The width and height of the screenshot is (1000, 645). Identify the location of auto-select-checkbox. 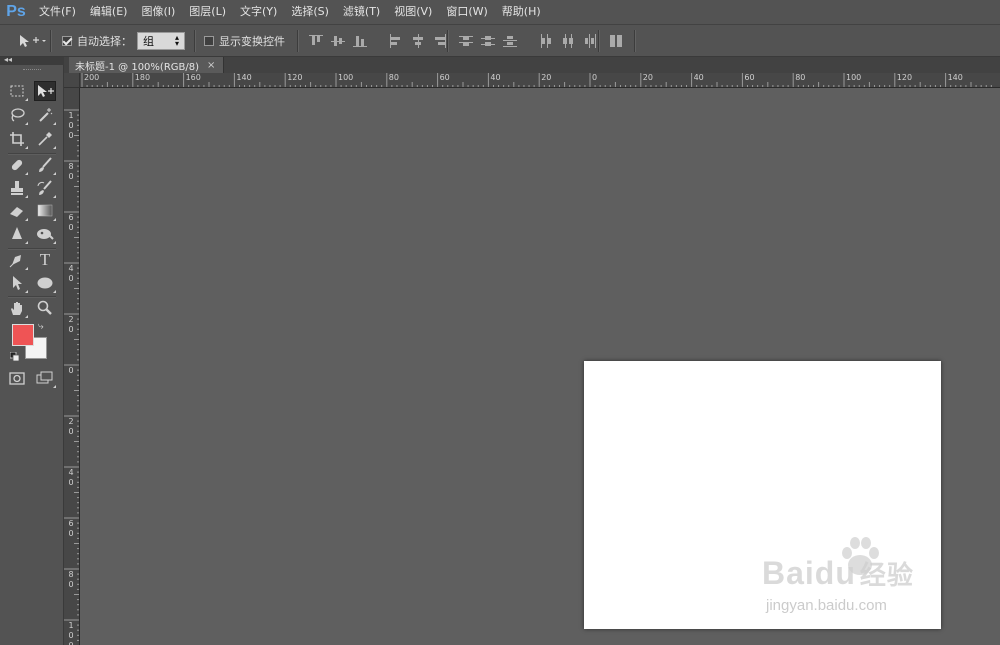
(67, 41).